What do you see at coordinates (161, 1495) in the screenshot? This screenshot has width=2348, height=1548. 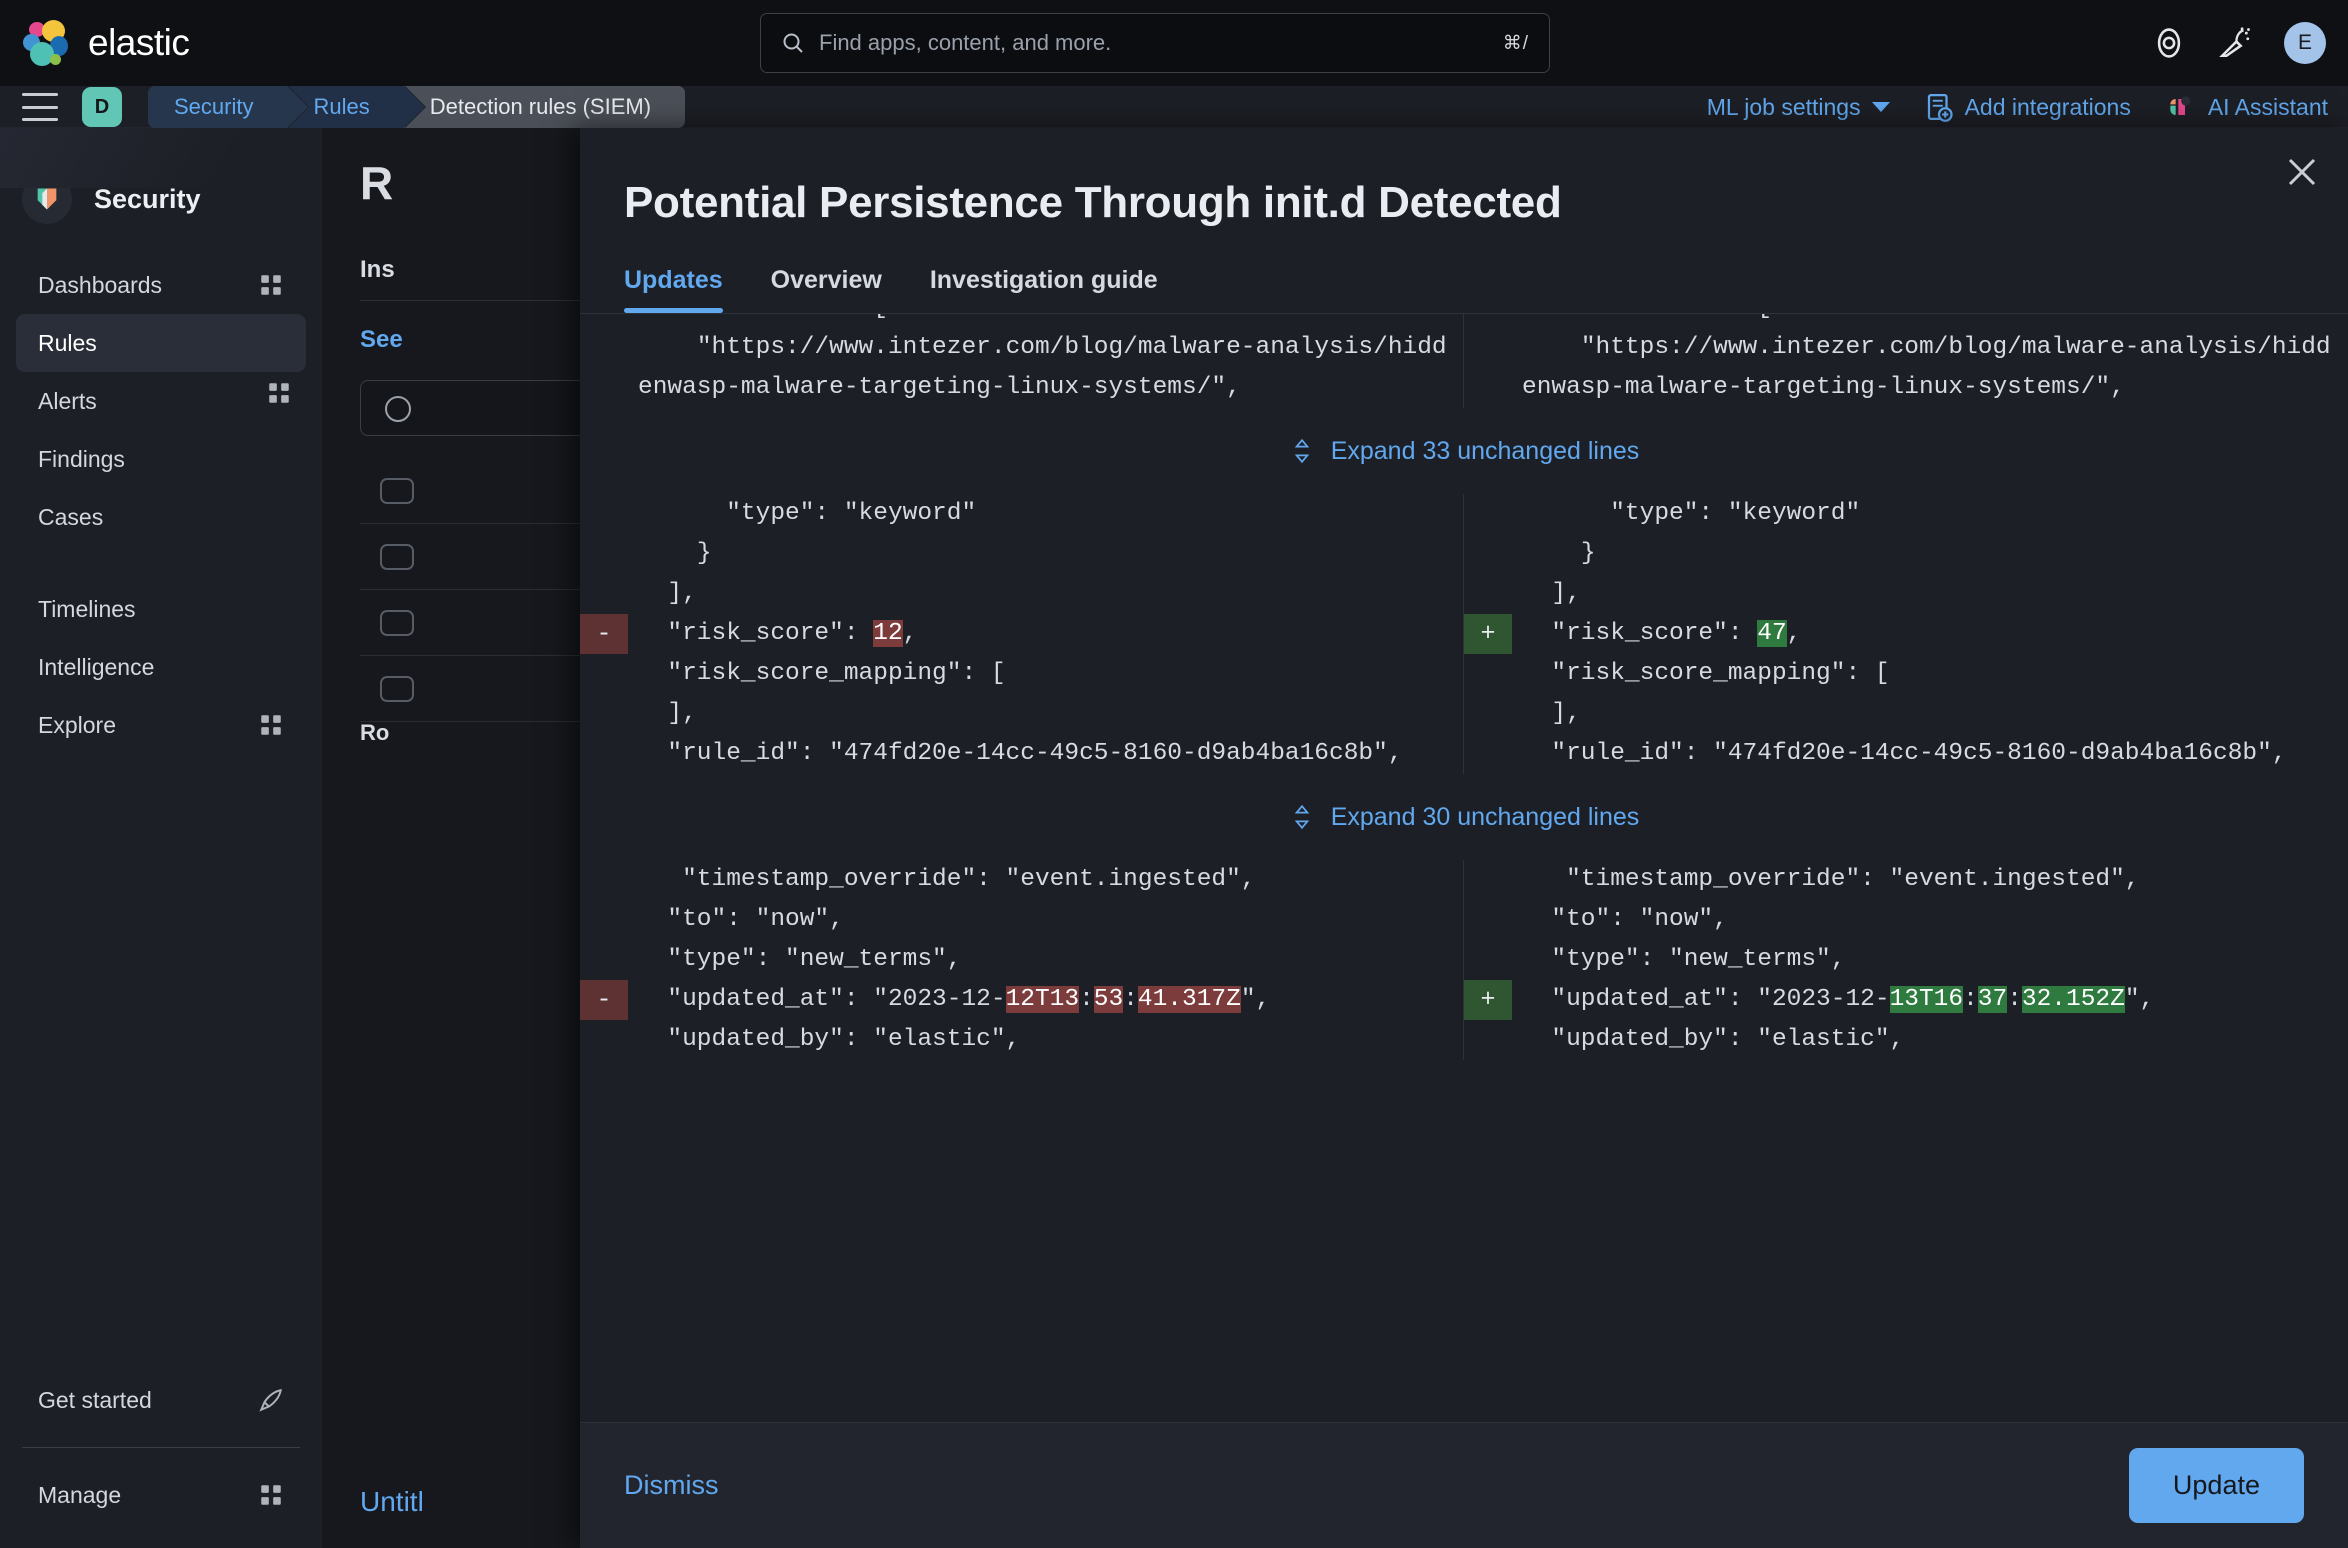 I see `sidebar-item-manage: Manage` at bounding box center [161, 1495].